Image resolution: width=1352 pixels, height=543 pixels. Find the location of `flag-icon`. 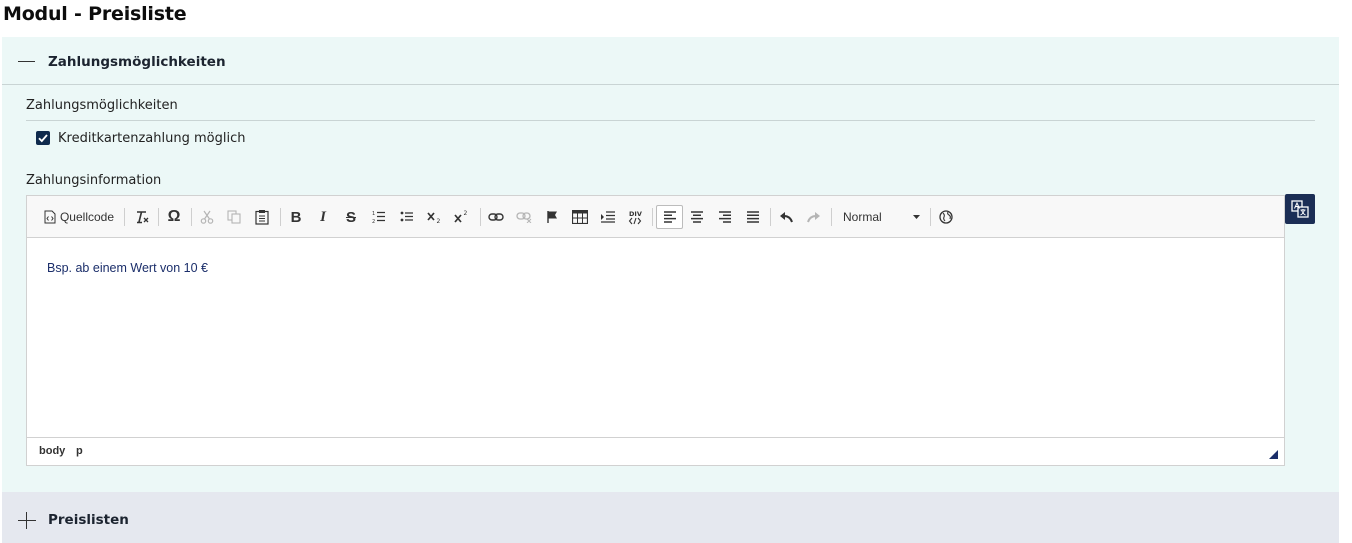

flag-icon is located at coordinates (552, 217).